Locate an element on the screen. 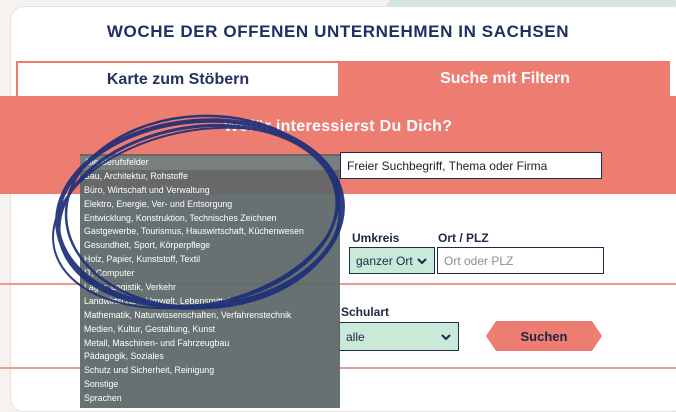 This screenshot has width=676, height=412. umkreis-value: ganzer Ort is located at coordinates (384, 260).